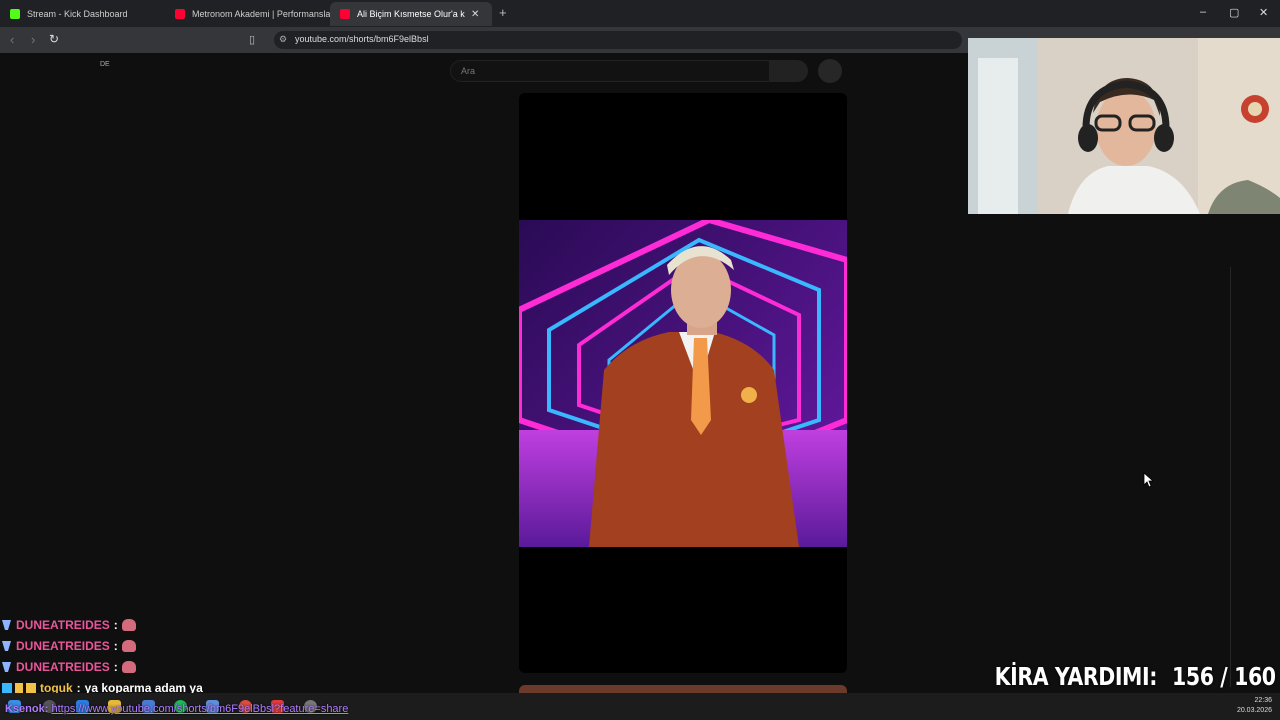 The width and height of the screenshot is (1280, 720). Describe the element at coordinates (31, 688) in the screenshot. I see `gift-badge-icon` at that location.